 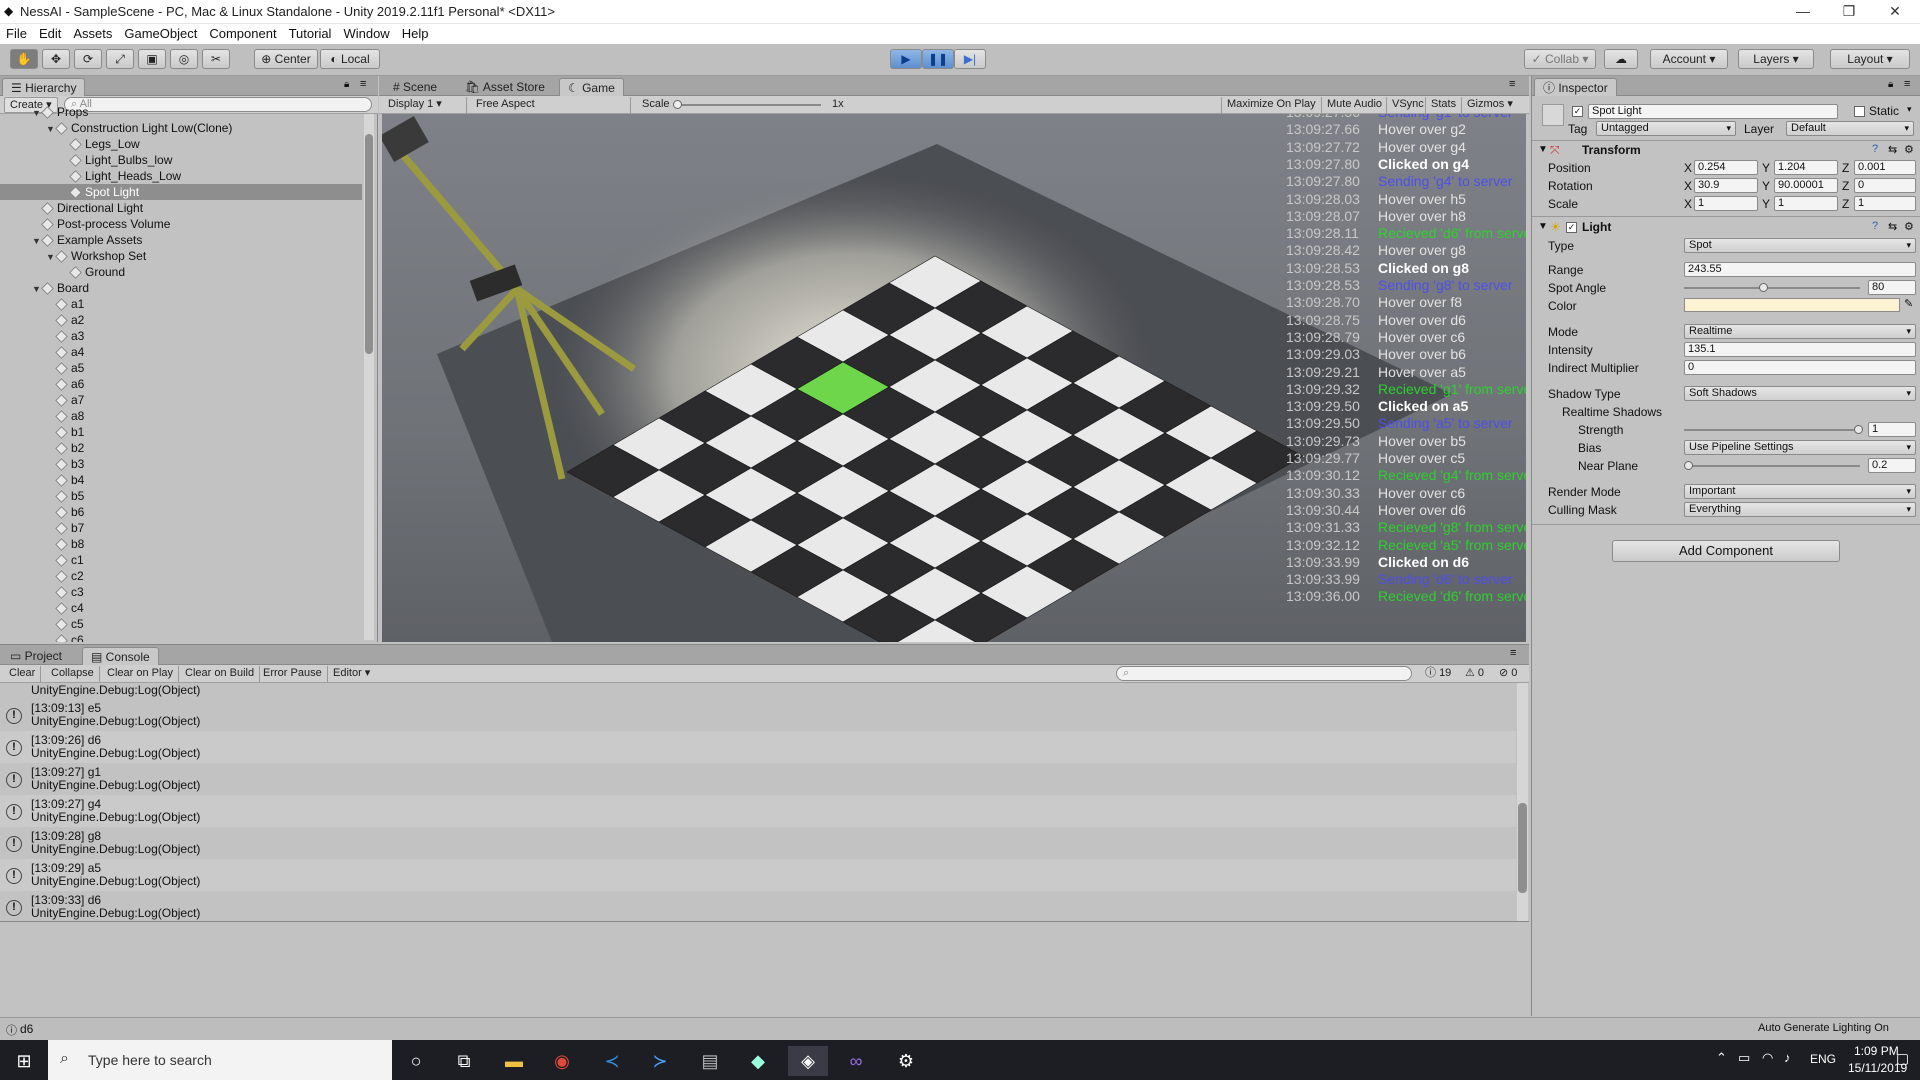 What do you see at coordinates (1767, 1058) in the screenshot?
I see `wifi-icon: ◠` at bounding box center [1767, 1058].